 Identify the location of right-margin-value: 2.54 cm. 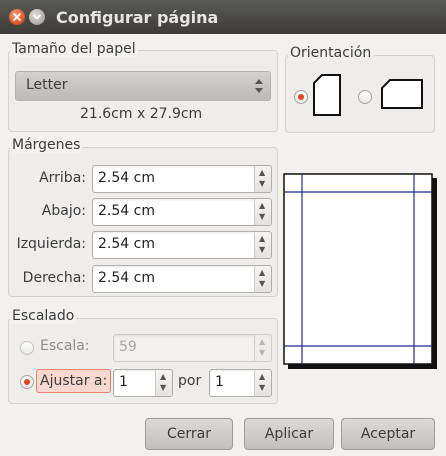
(126, 278).